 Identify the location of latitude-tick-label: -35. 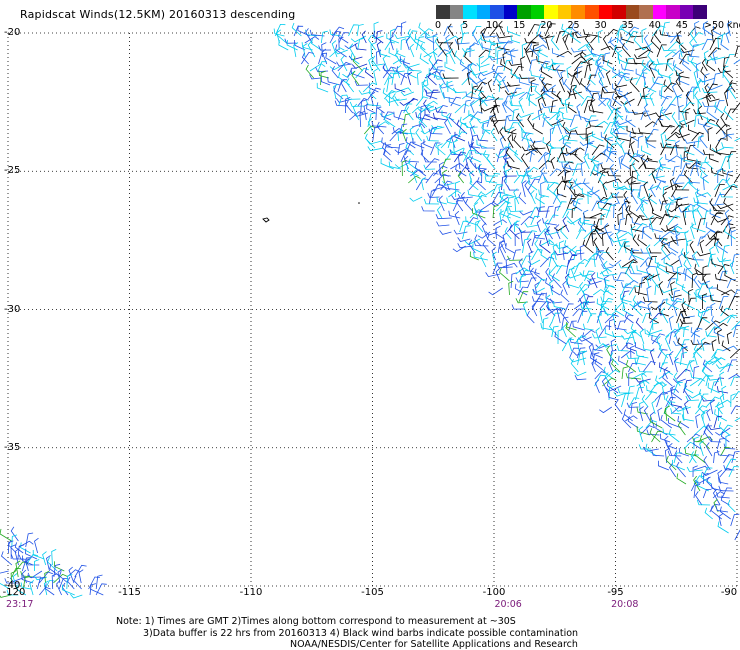
(12, 447).